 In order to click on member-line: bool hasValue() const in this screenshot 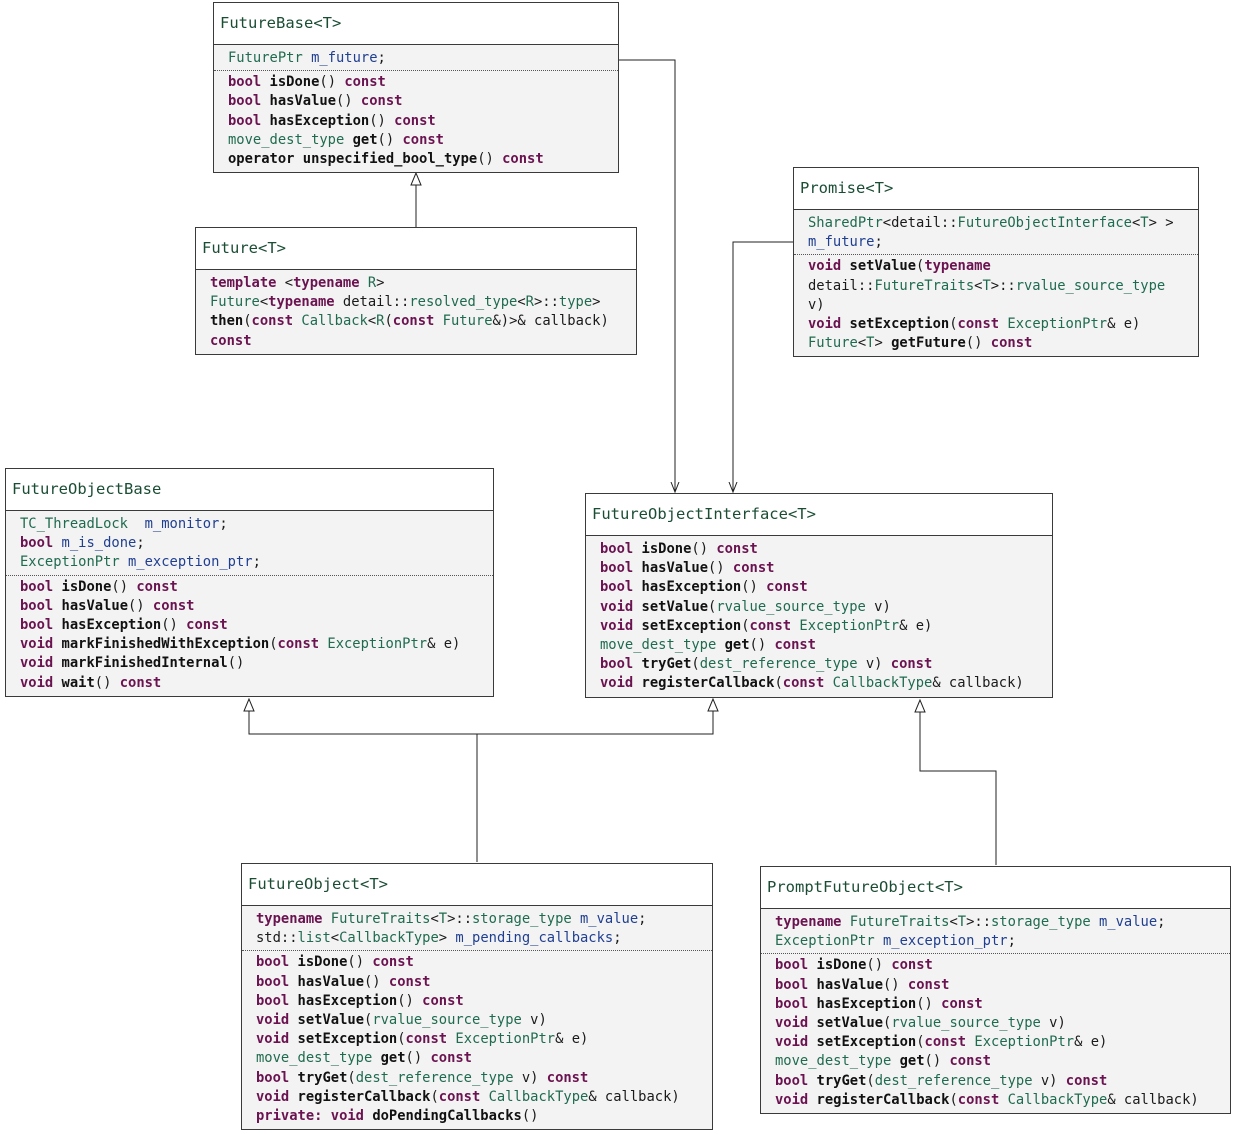, I will do `click(249, 606)`.